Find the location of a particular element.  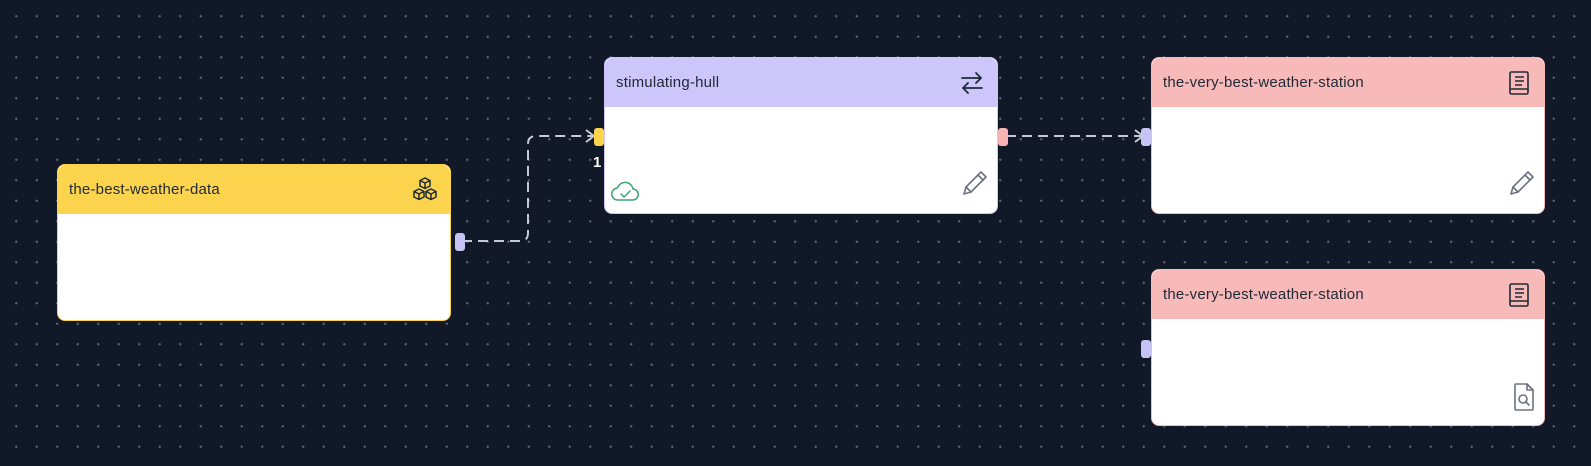

node-transform-output-handle is located at coordinates (1003, 137).